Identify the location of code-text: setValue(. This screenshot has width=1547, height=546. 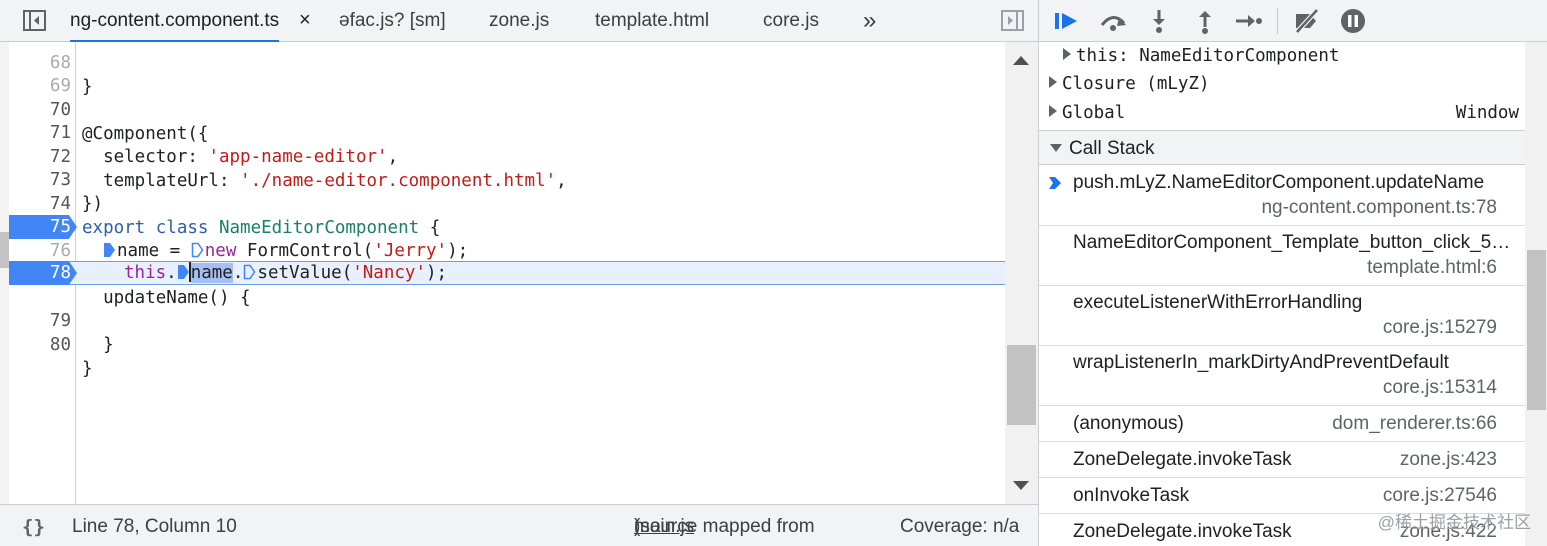
(305, 273).